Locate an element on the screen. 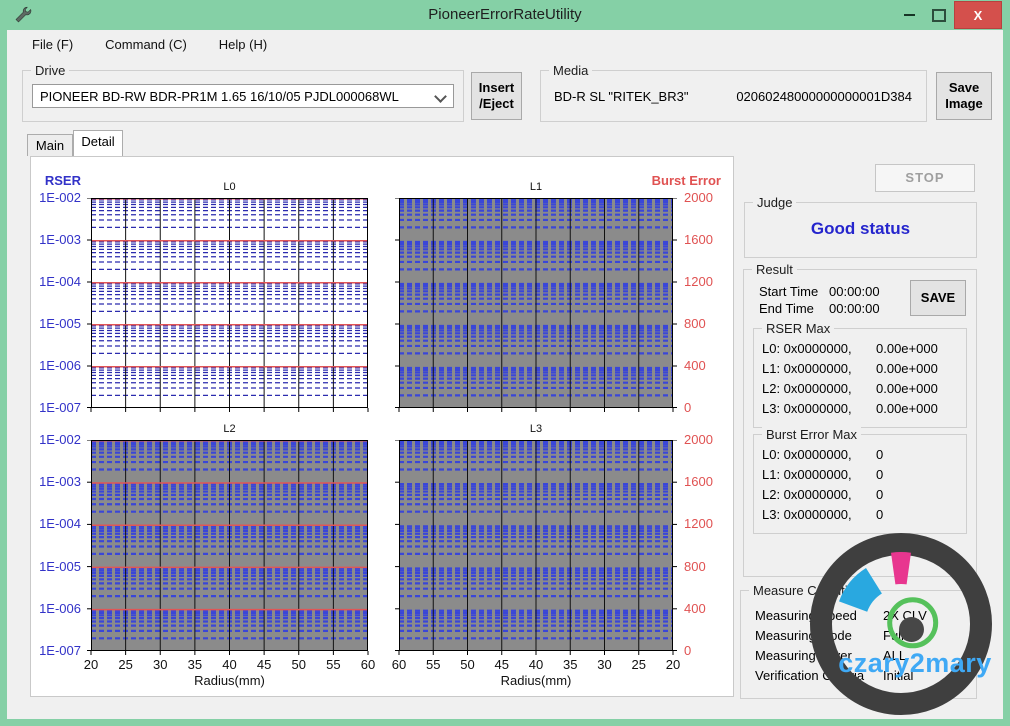 Image resolution: width=1010 pixels, height=726 pixels. judge-status: Good status is located at coordinates (860, 228).